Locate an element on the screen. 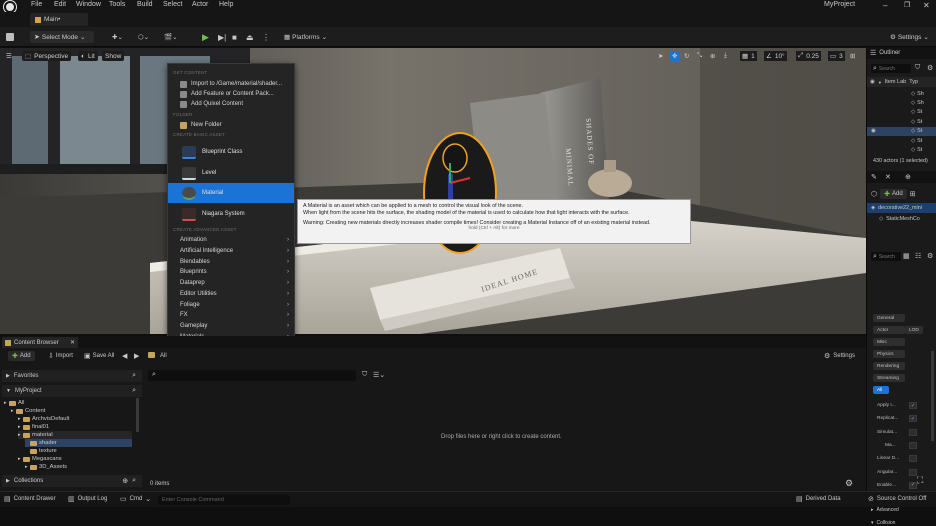  viewport-layout-icon: ⊞ is located at coordinates (852, 56).